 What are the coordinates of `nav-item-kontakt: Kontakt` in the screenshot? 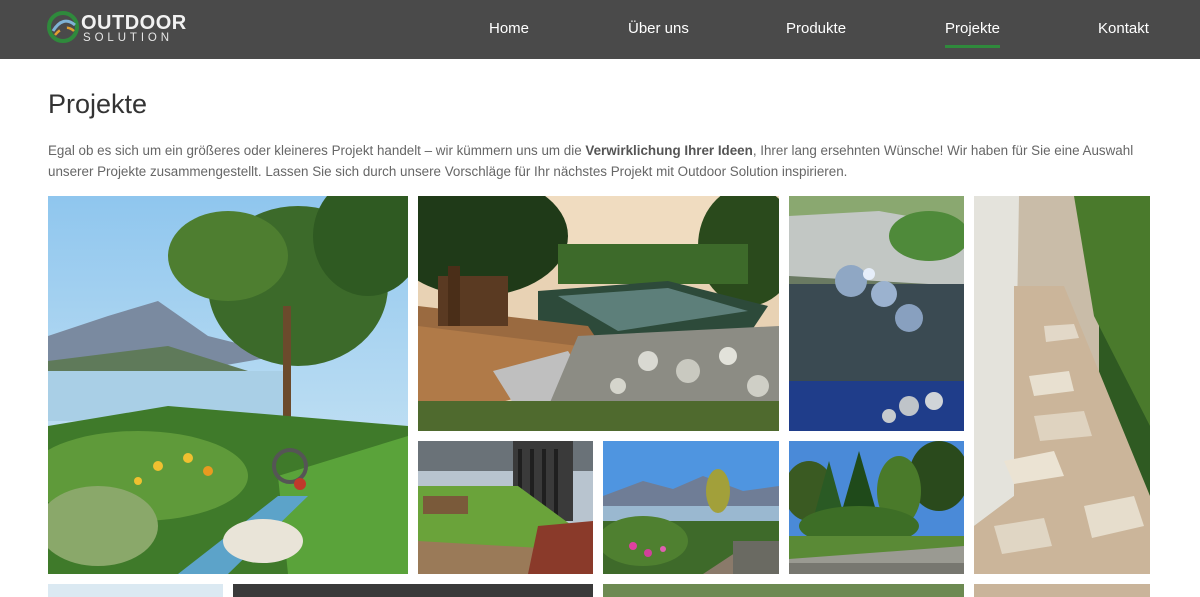 It's located at (1123, 28).